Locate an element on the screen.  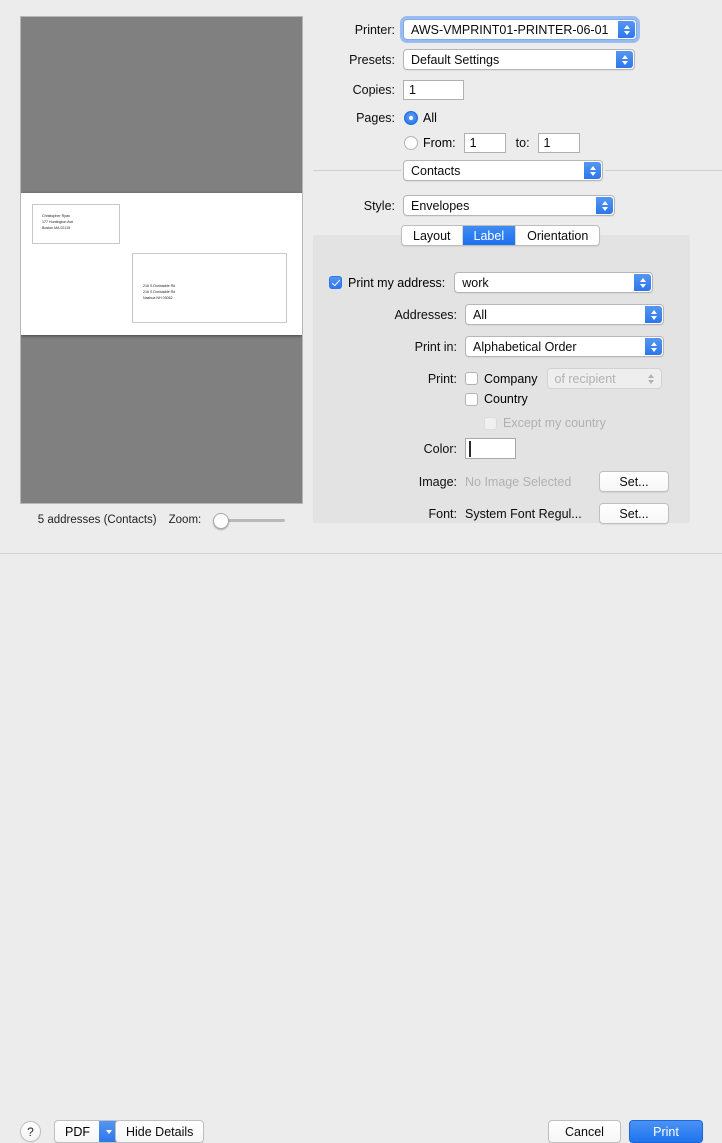
print-company-row: Print: Company of recipient is located at coordinates (501, 378).